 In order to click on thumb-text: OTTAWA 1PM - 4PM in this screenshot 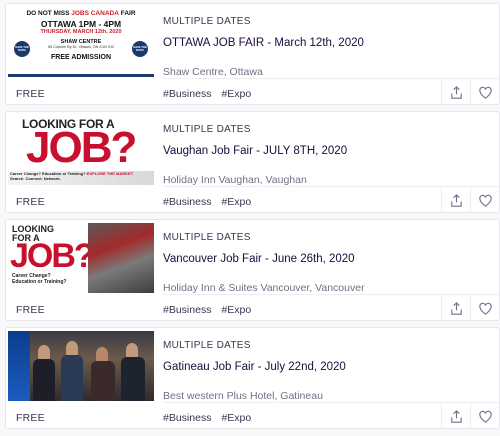, I will do `click(81, 24)`.